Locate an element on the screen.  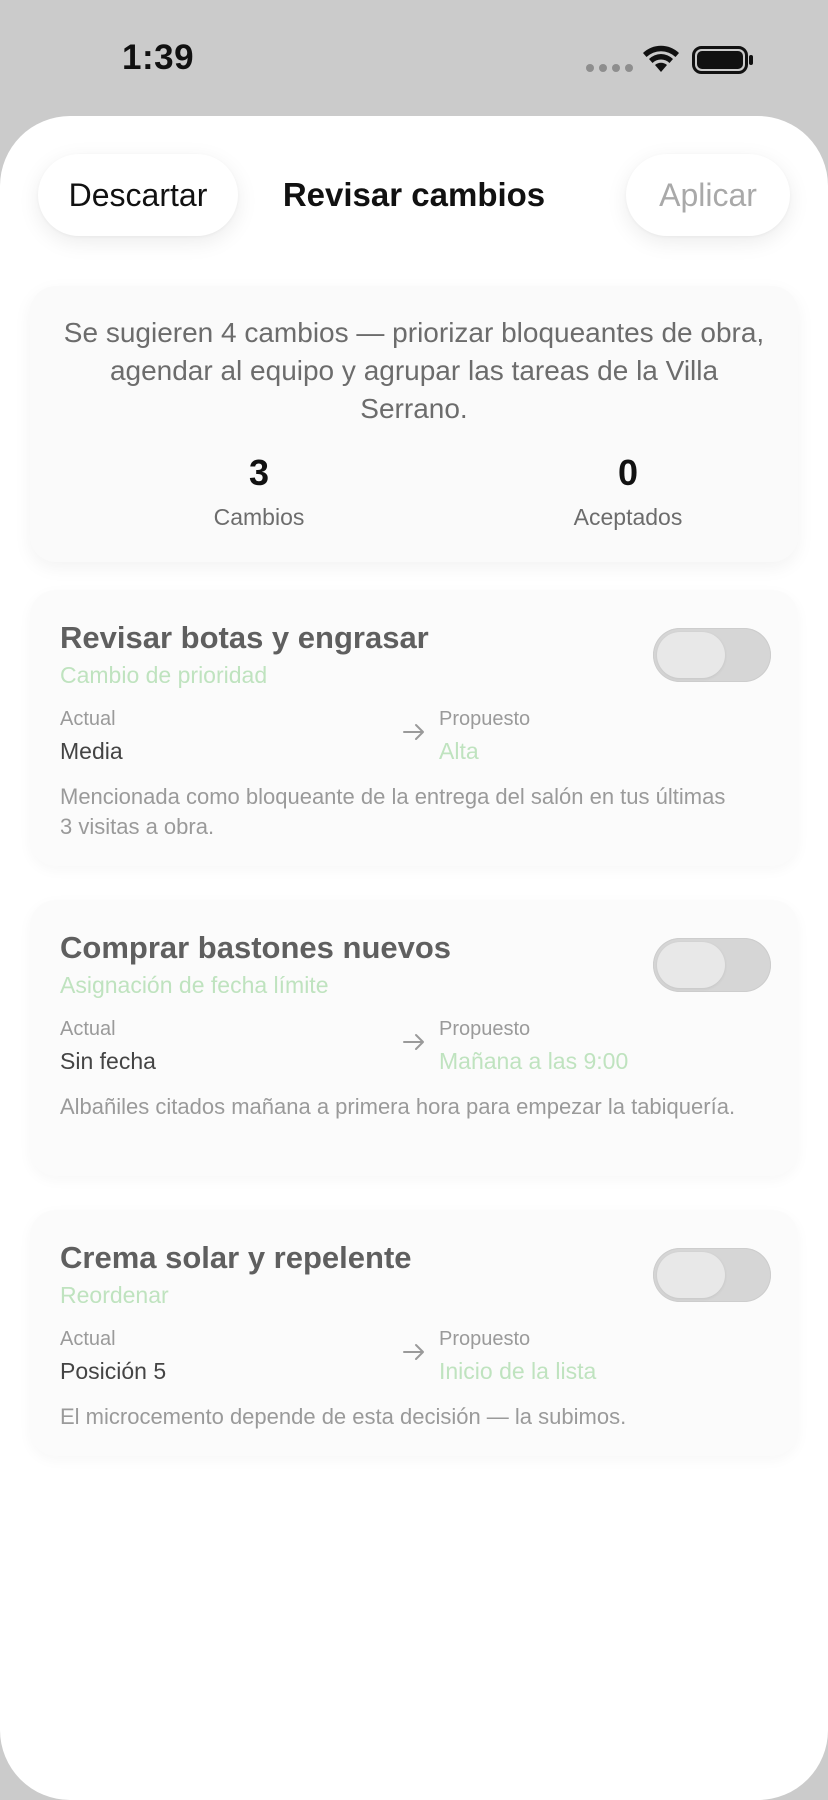
change-type: Cambio de prioridad is located at coordinates (164, 675).